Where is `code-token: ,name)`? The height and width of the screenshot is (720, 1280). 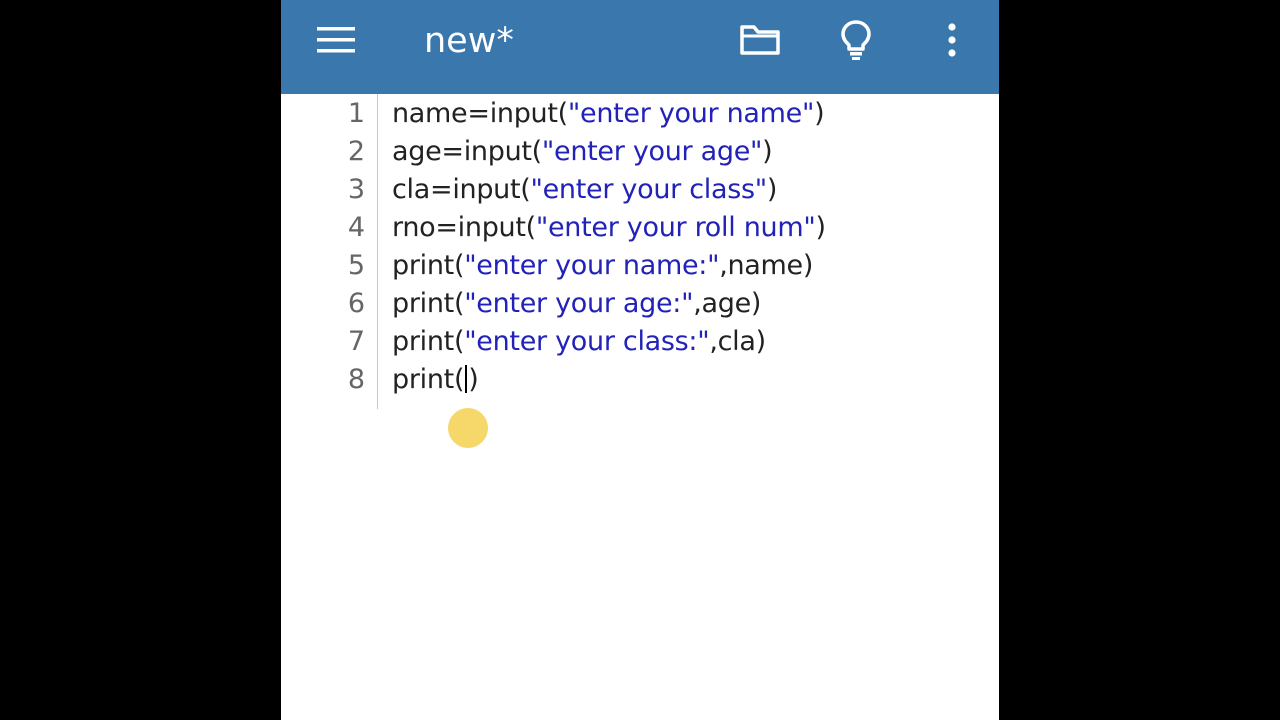
code-token: ,name) is located at coordinates (766, 265).